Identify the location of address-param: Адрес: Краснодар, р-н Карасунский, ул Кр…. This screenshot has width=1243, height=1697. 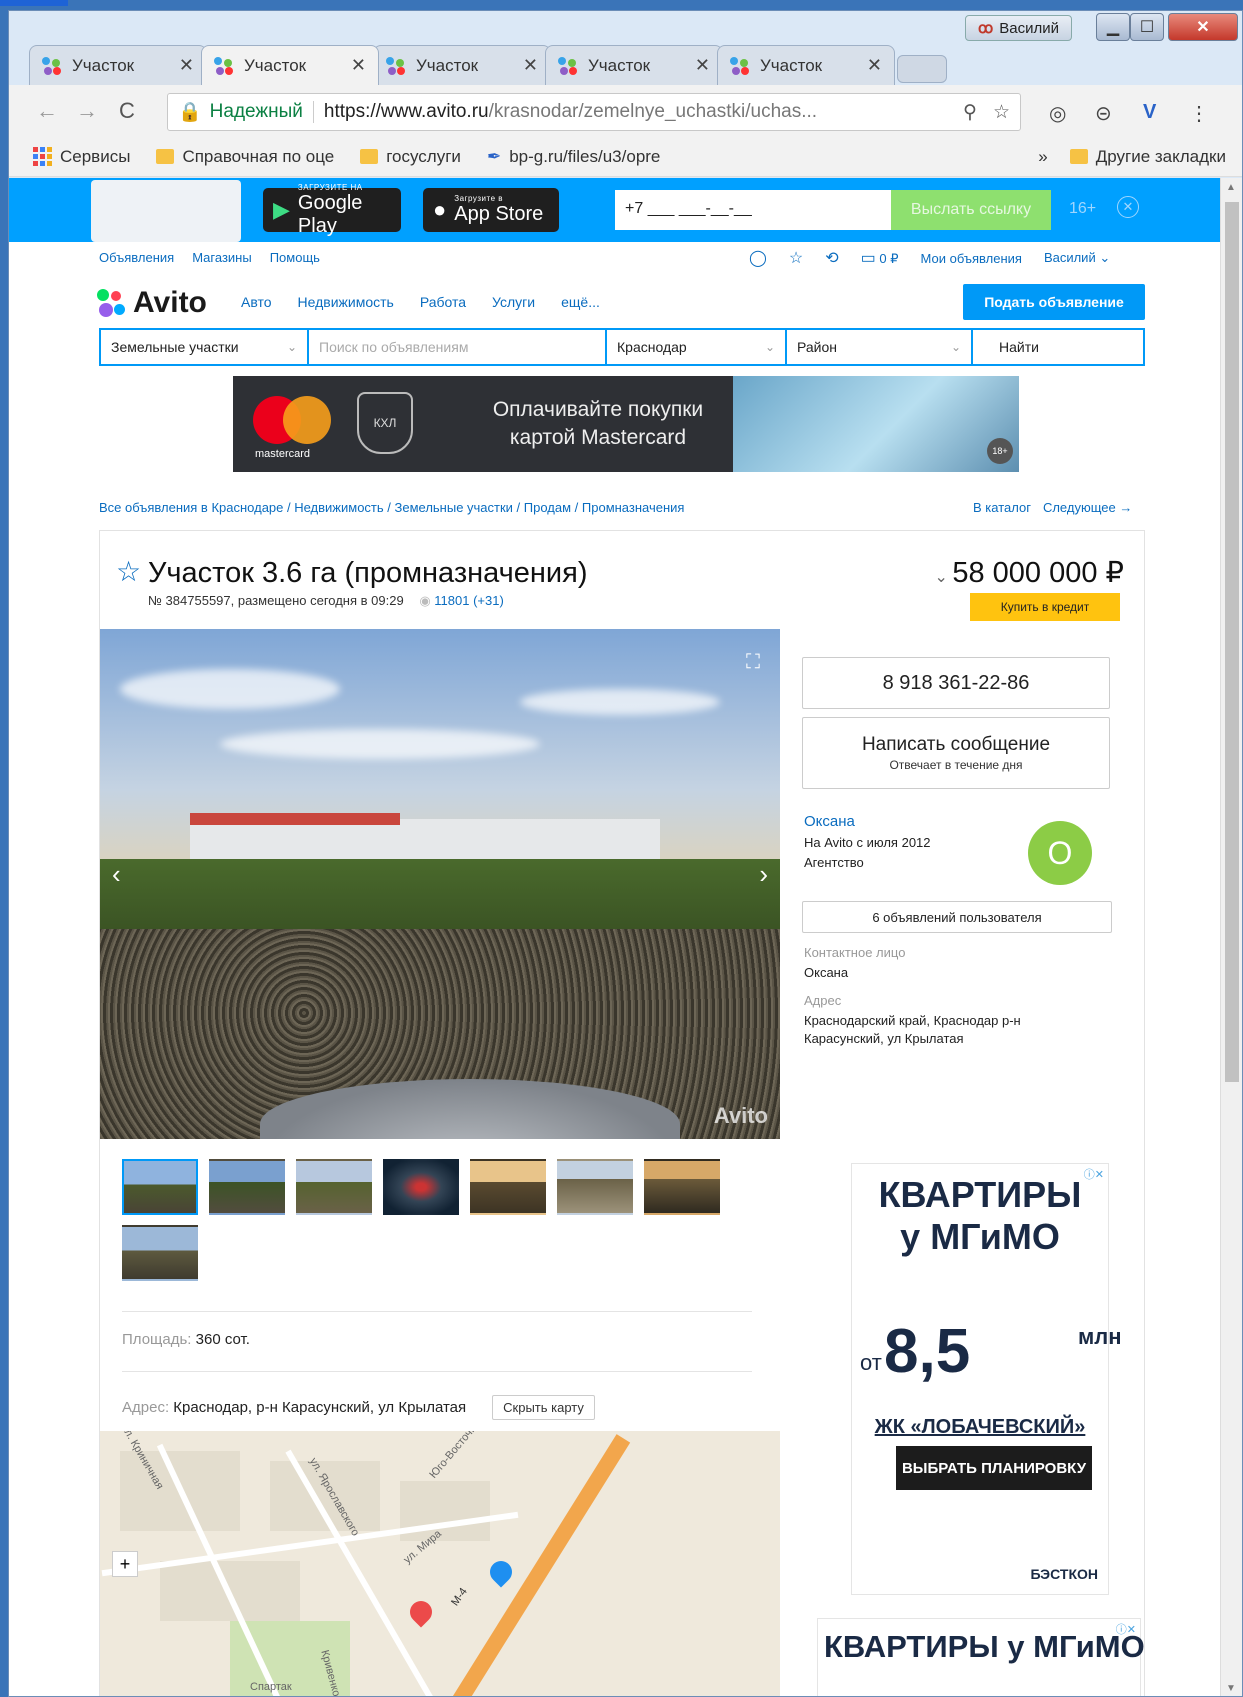
(358, 1407).